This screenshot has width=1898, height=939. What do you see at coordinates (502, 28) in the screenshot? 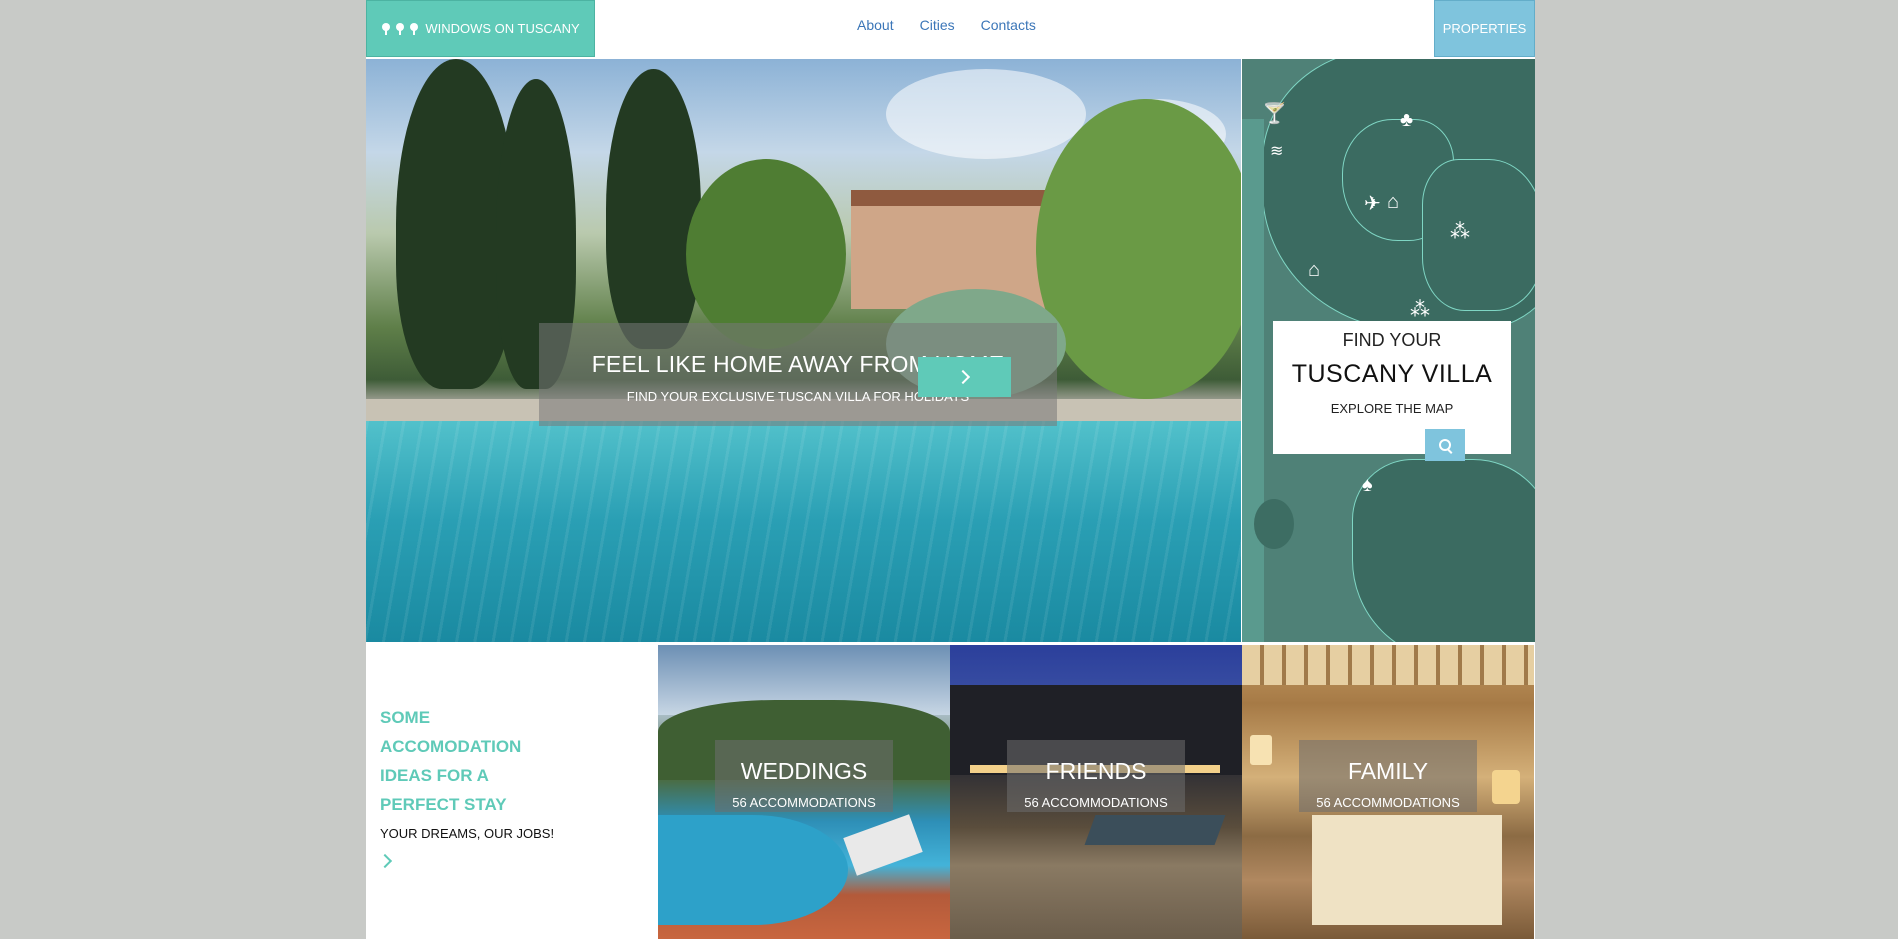
I see `logo-text: WINDOWS ON TUSCANY` at bounding box center [502, 28].